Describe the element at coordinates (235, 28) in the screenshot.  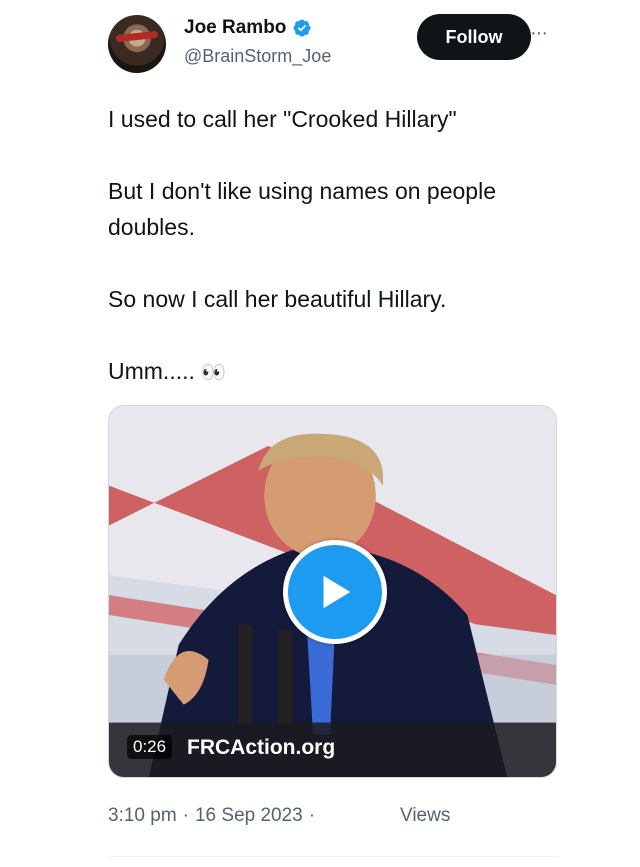
I see `author-display-name: Joe Rambo` at that location.